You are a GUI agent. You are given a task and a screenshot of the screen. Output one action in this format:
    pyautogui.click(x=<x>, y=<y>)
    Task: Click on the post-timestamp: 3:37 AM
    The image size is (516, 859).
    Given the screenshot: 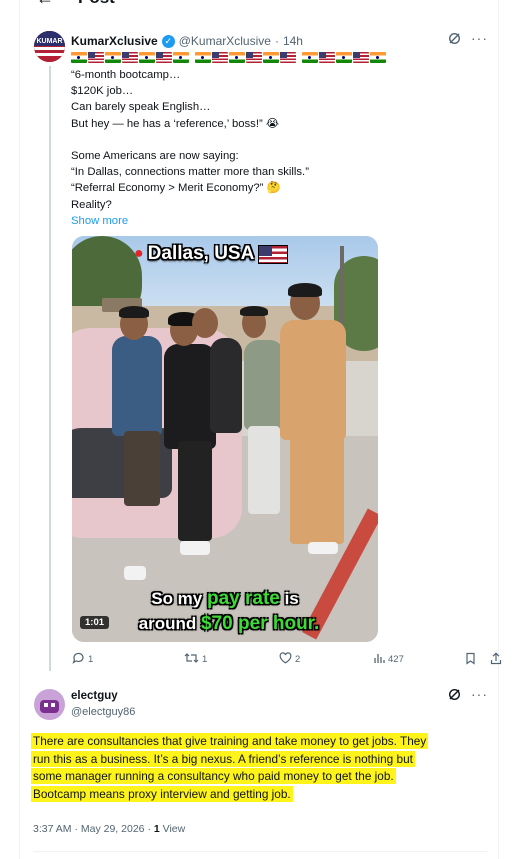 What is the action you would take?
    pyautogui.click(x=52, y=829)
    